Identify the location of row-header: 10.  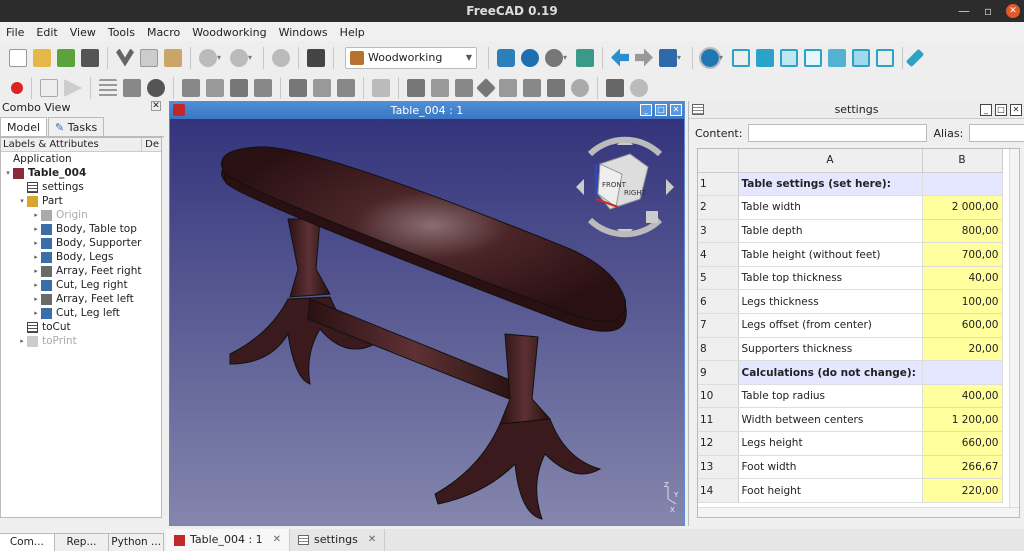
(718, 396).